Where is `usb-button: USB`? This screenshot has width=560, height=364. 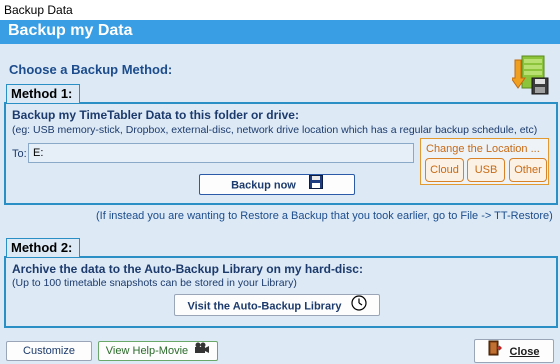
usb-button: USB is located at coordinates (486, 170).